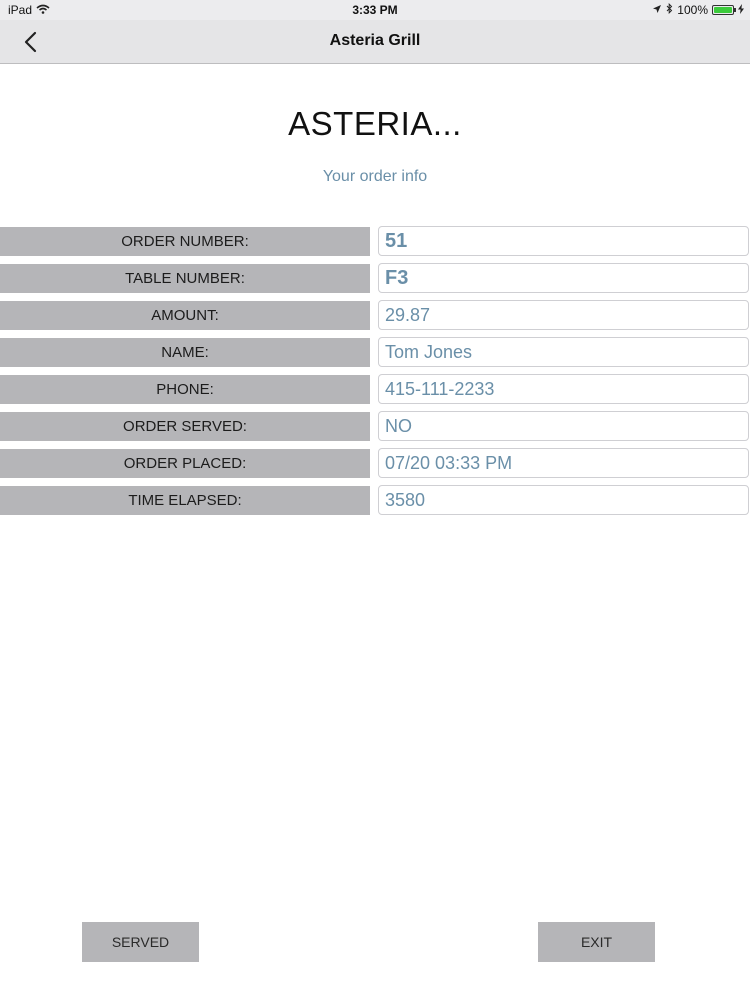 The width and height of the screenshot is (750, 1000). Describe the element at coordinates (185, 315) in the screenshot. I see `amount-label: AMOUNT:` at that location.